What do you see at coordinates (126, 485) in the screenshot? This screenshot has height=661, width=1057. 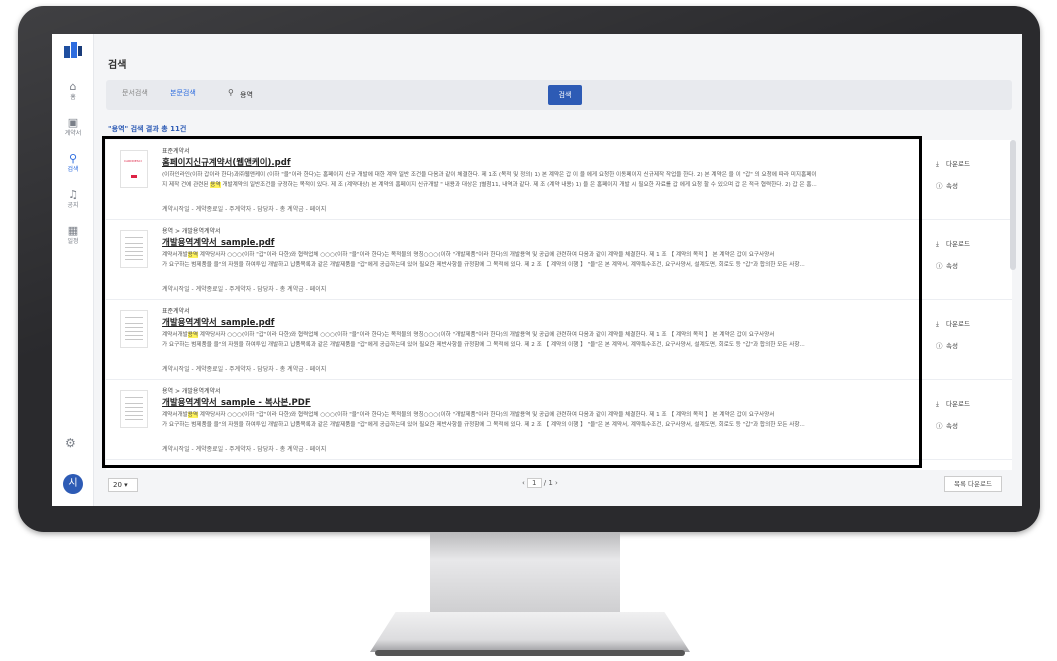 I see `chevron-down-icon: ▾` at bounding box center [126, 485].